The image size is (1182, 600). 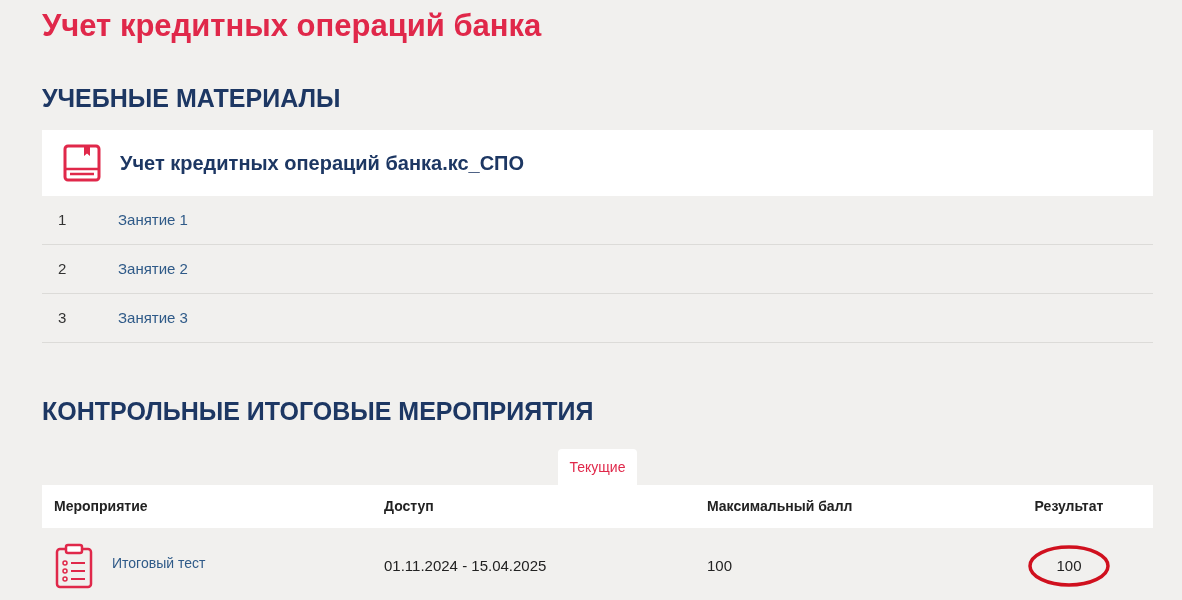 What do you see at coordinates (159, 563) in the screenshot?
I see `event-link: Итоговый тест` at bounding box center [159, 563].